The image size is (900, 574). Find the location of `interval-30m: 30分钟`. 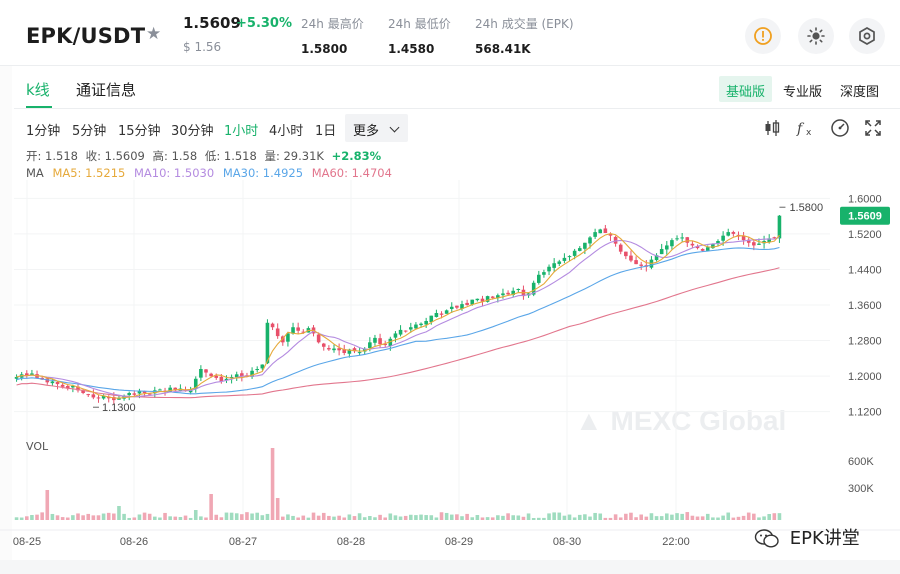

interval-30m: 30分钟 is located at coordinates (192, 129).